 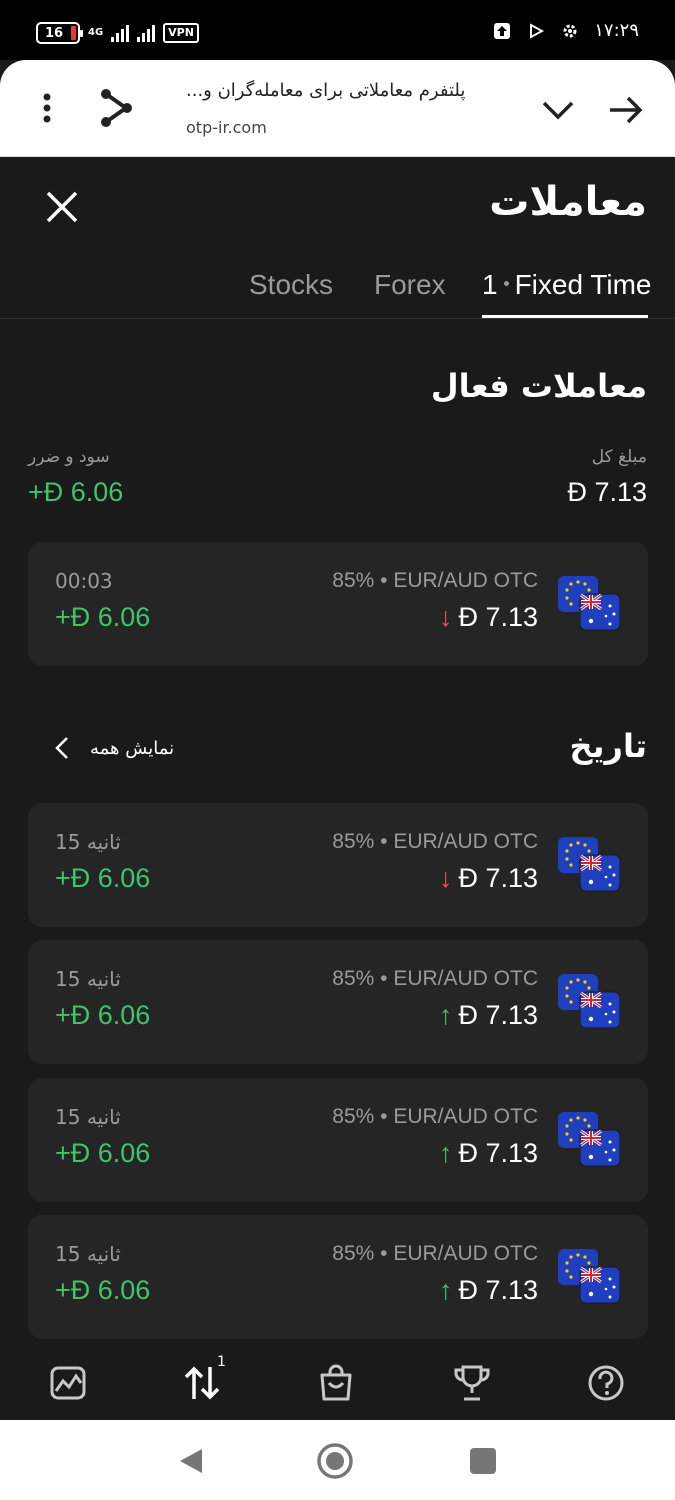 I want to click on home-icon, so click(x=335, y=1461).